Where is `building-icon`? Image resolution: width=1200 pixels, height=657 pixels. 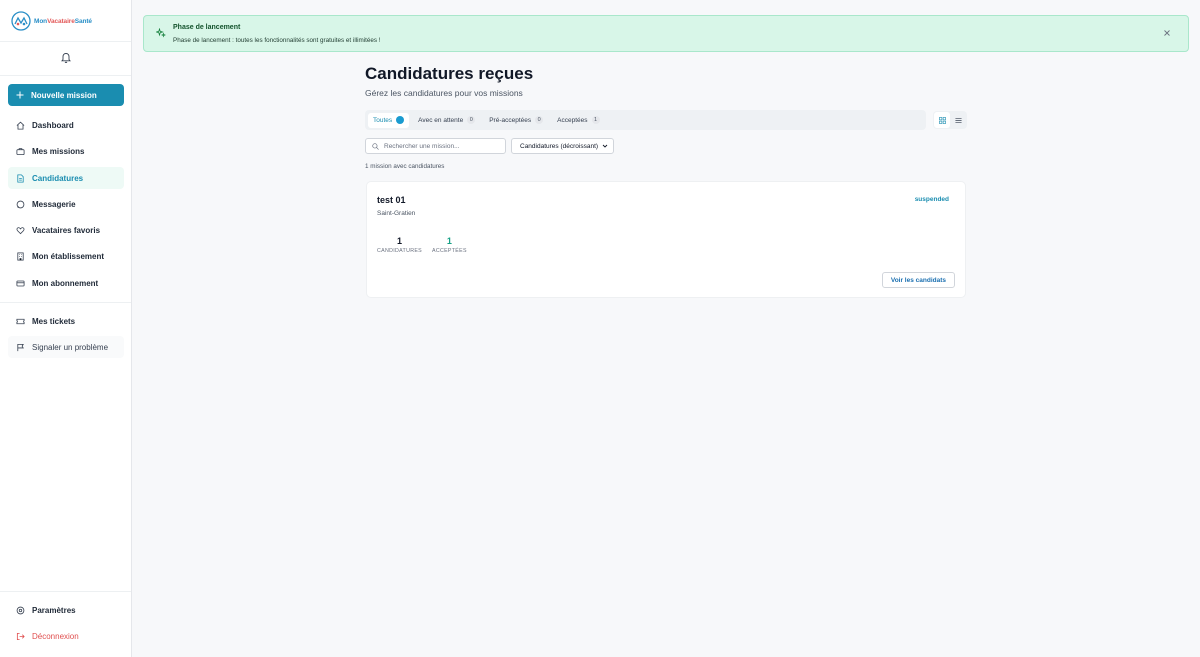
building-icon is located at coordinates (20, 256).